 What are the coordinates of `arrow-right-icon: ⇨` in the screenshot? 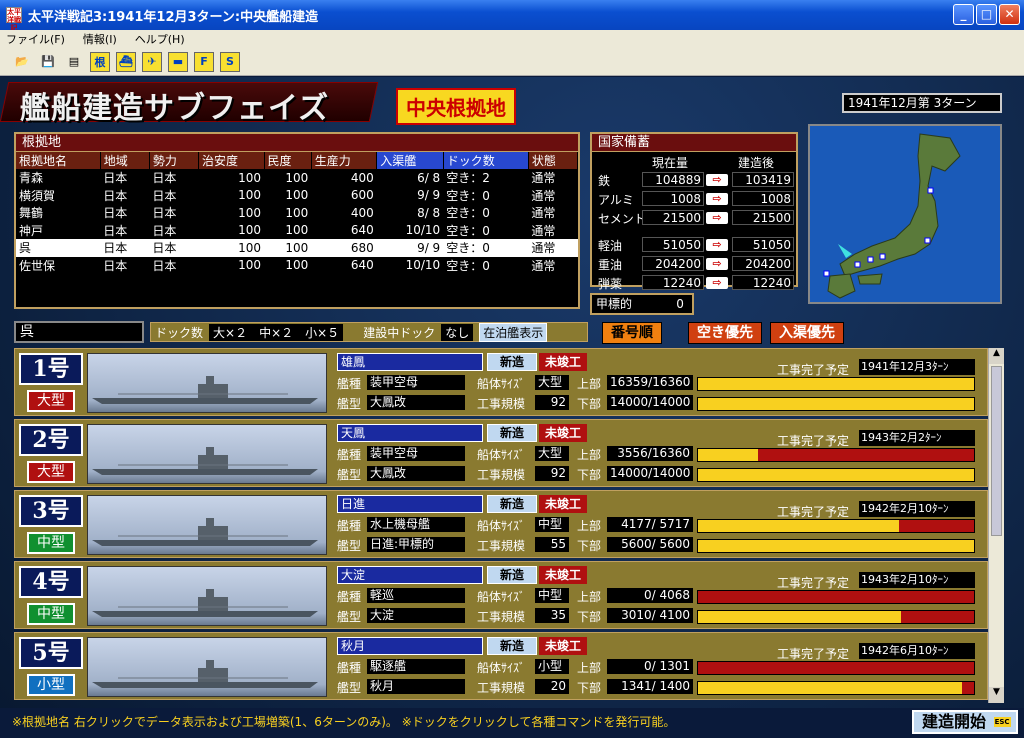 It's located at (717, 199).